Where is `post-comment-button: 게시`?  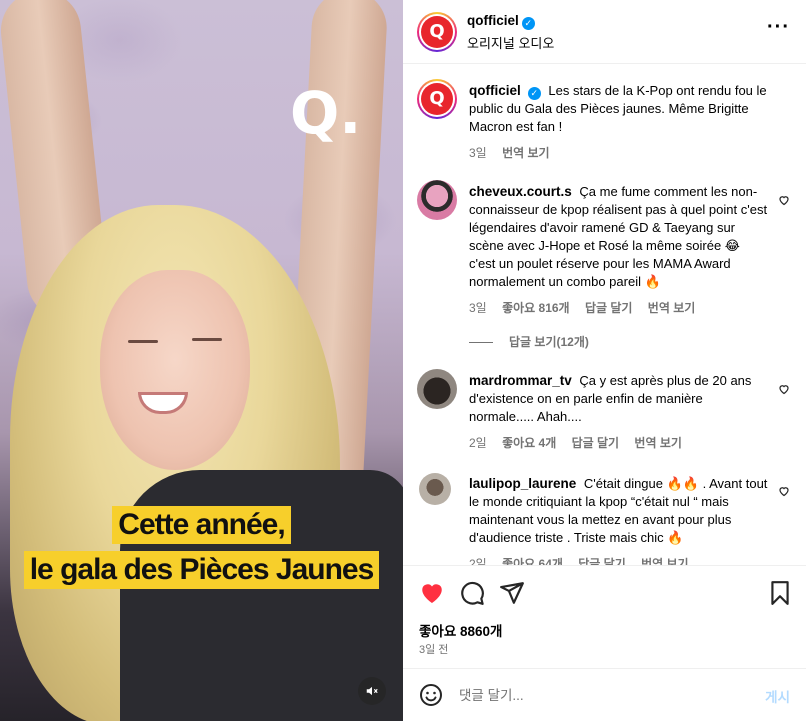
post-comment-button: 게시 is located at coordinates (777, 696).